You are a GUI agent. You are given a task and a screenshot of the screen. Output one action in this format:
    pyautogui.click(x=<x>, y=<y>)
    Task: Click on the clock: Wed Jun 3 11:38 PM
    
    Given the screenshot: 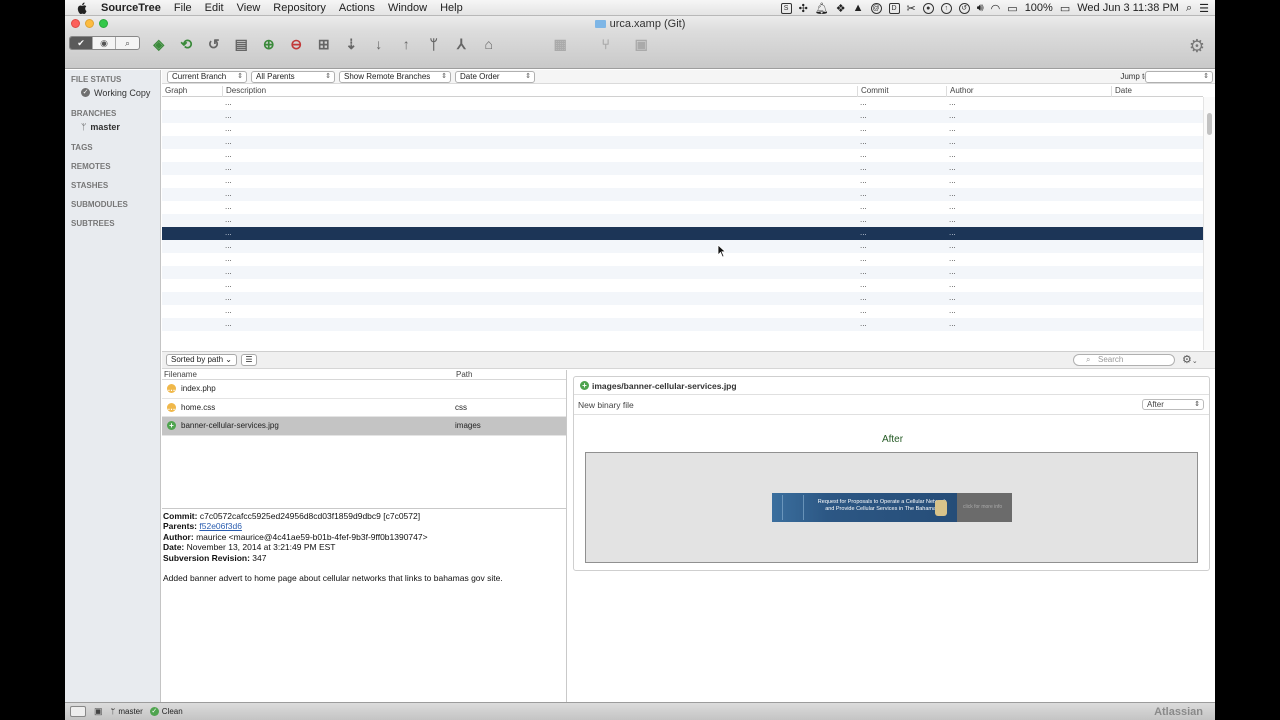 What is the action you would take?
    pyautogui.click(x=1128, y=8)
    